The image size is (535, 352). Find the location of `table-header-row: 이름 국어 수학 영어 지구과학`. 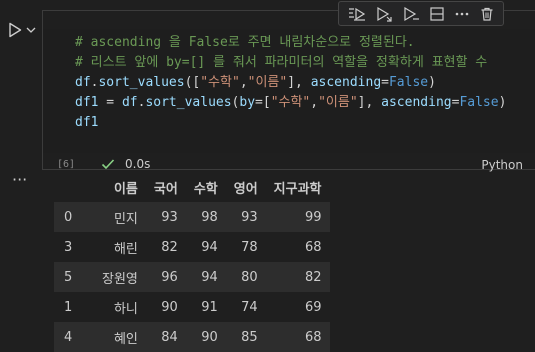

table-header-row: 이름 국어 수학 영어 지구과학 is located at coordinates (192, 187).